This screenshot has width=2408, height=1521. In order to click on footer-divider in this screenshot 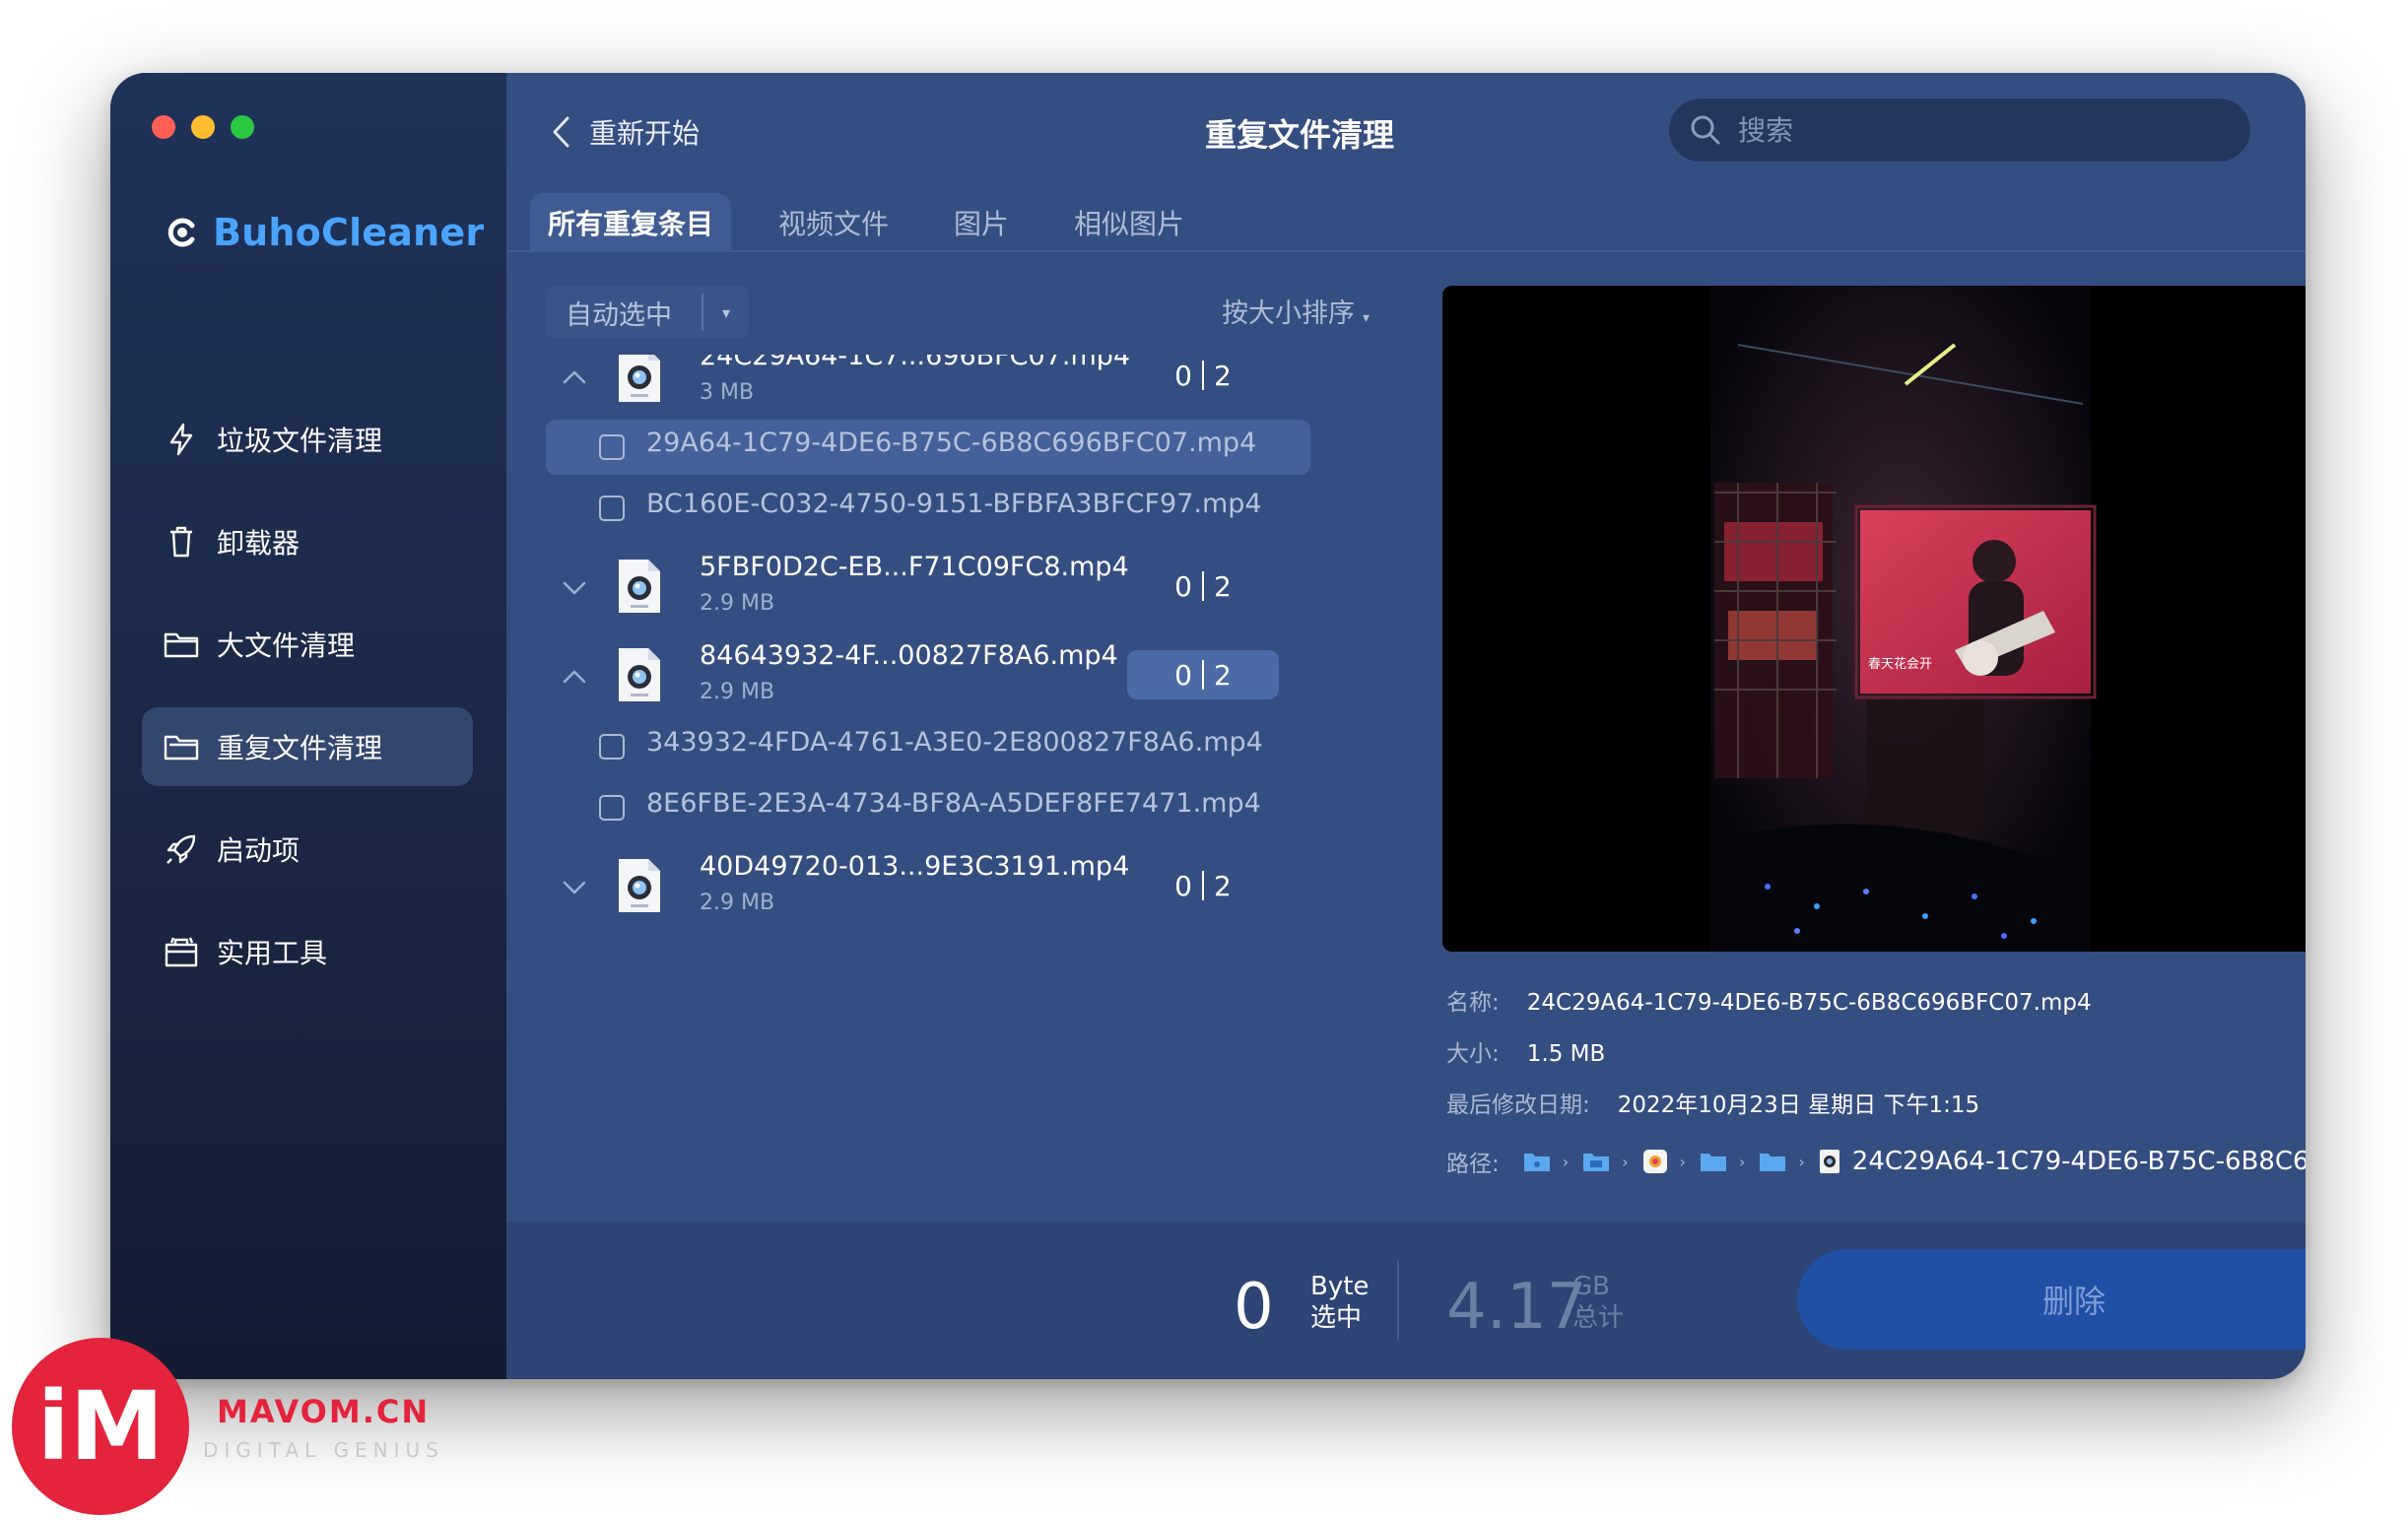, I will do `click(1398, 1300)`.